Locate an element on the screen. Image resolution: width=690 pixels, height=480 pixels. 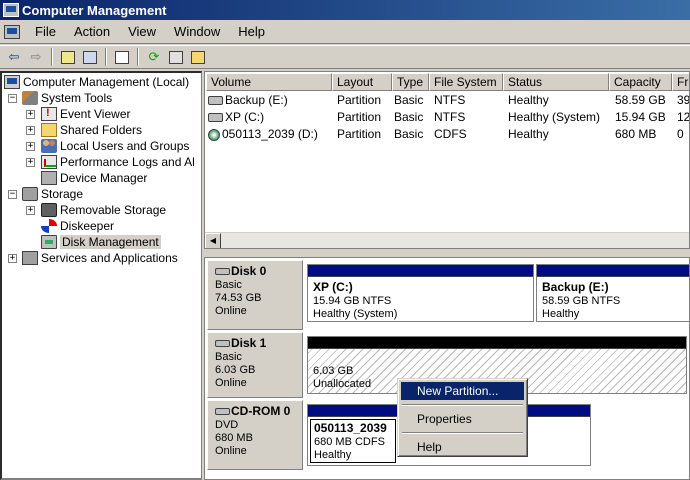
tree-item-local-users: Local Users and Groups is located at coordinates (115, 146).